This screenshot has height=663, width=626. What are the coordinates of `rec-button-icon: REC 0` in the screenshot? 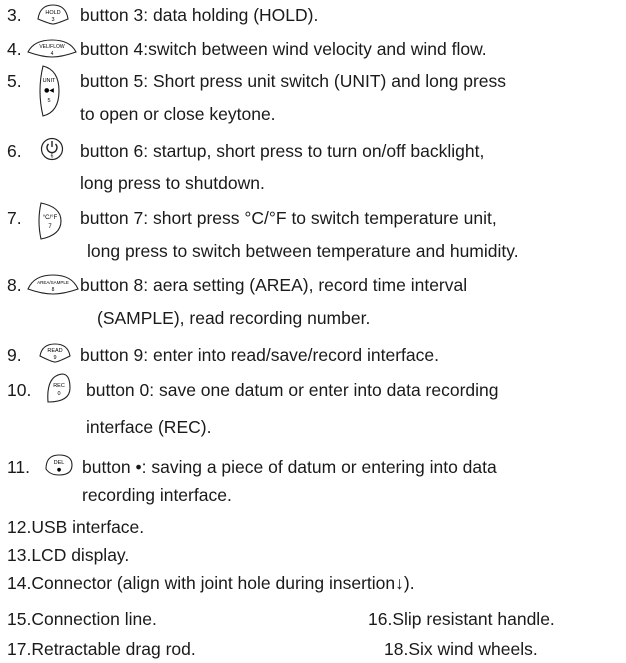 It's located at (58, 388).